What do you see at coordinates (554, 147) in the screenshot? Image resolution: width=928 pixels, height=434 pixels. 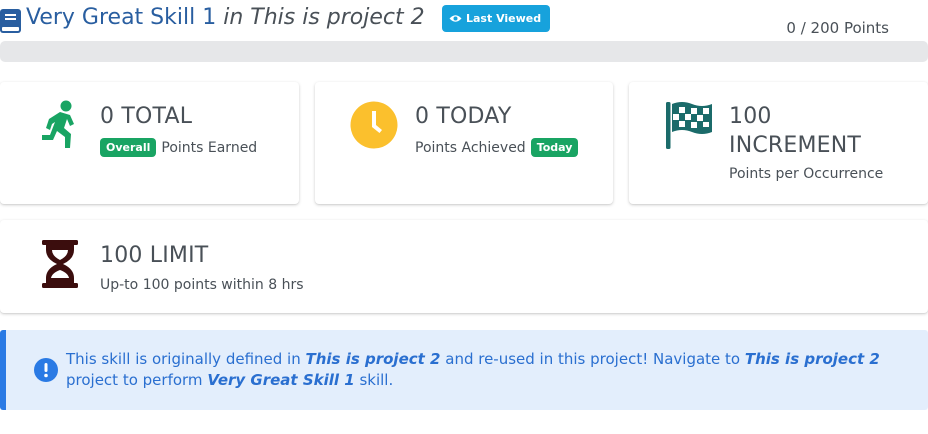 I see `today-badge: Today` at bounding box center [554, 147].